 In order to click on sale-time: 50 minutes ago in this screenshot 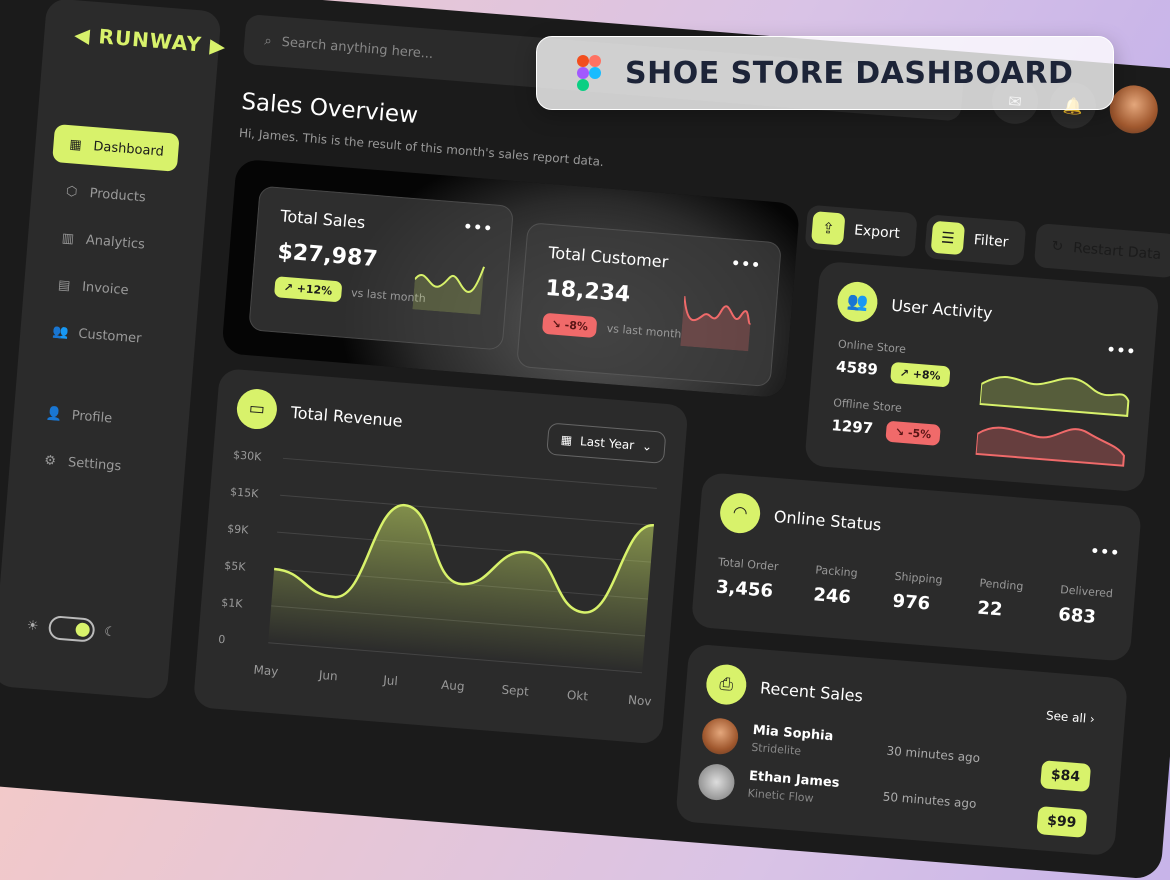, I will do `click(929, 800)`.